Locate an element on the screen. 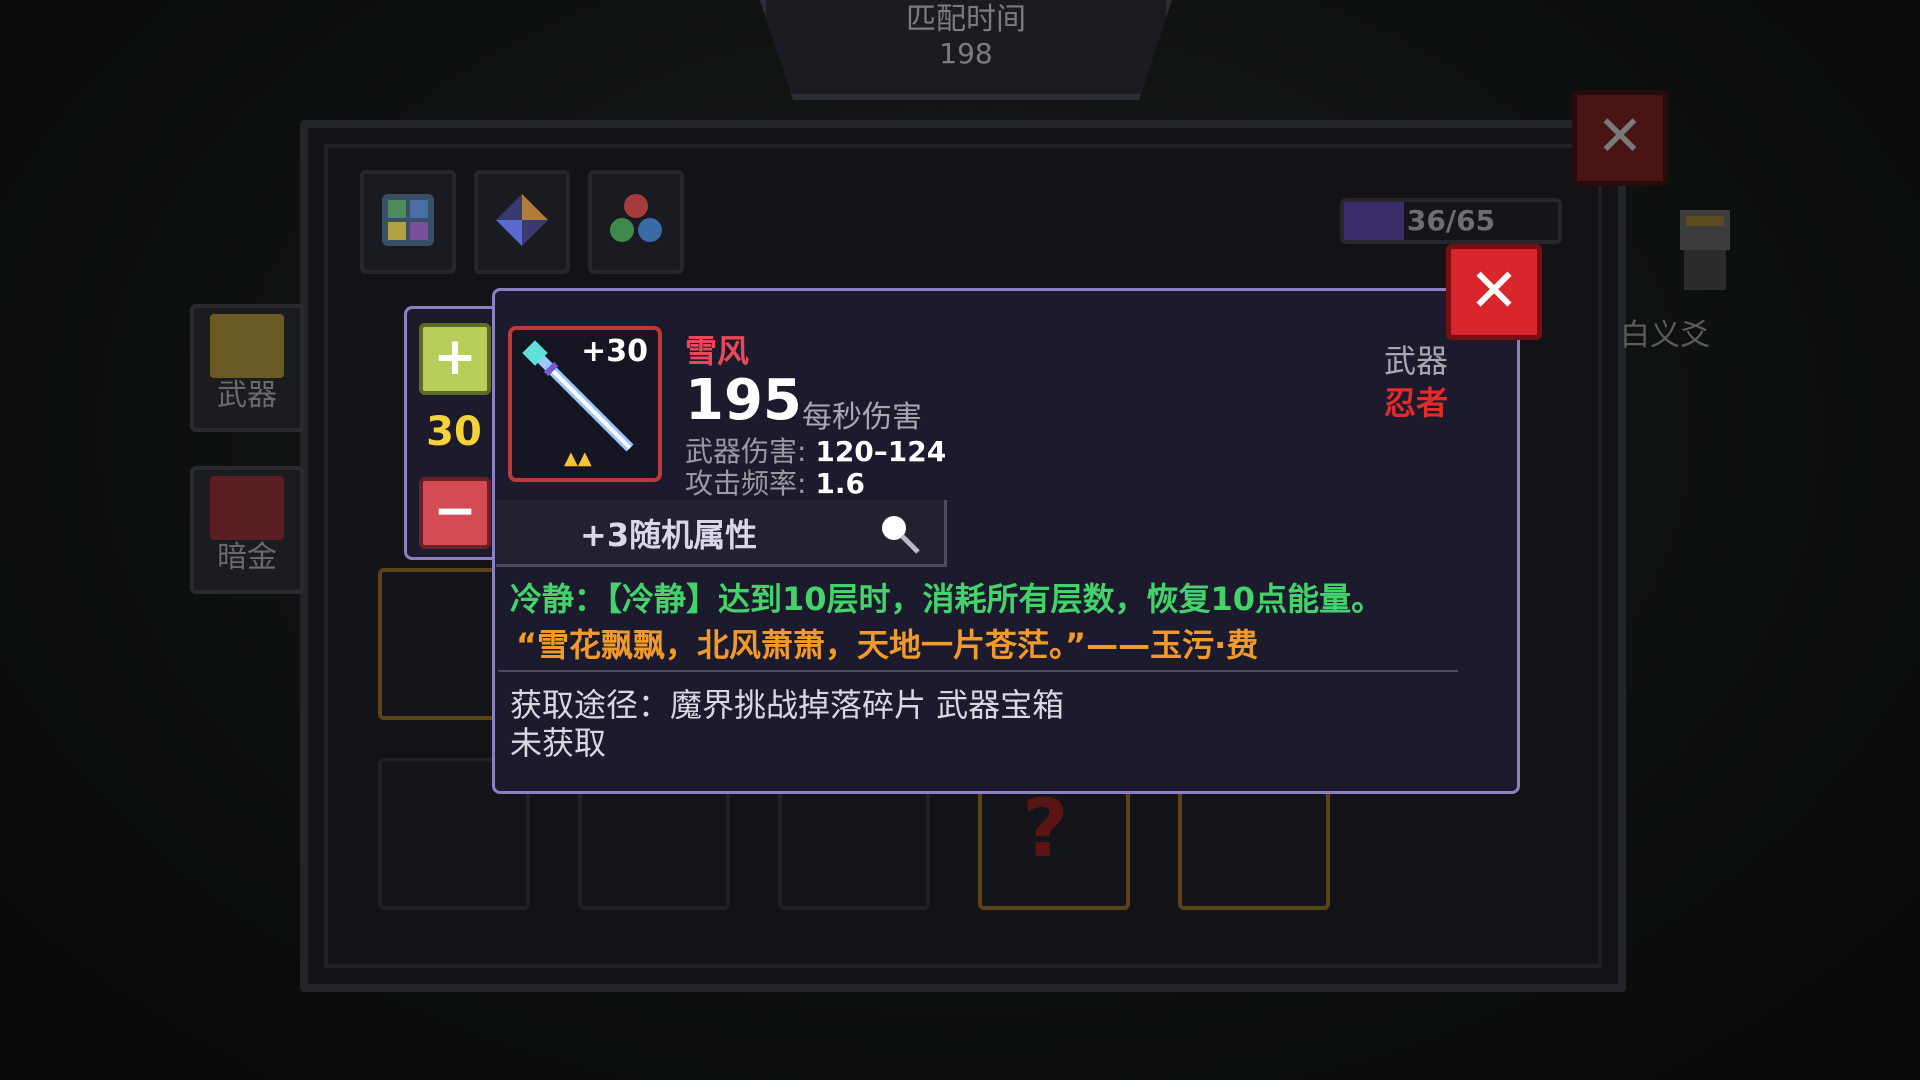 This screenshot has height=1080, width=1920. tab-all is located at coordinates (408, 222).